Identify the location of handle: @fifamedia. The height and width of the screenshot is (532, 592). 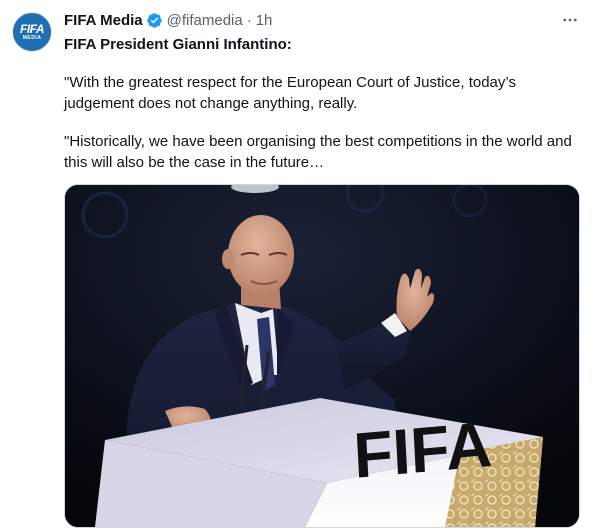
(205, 20).